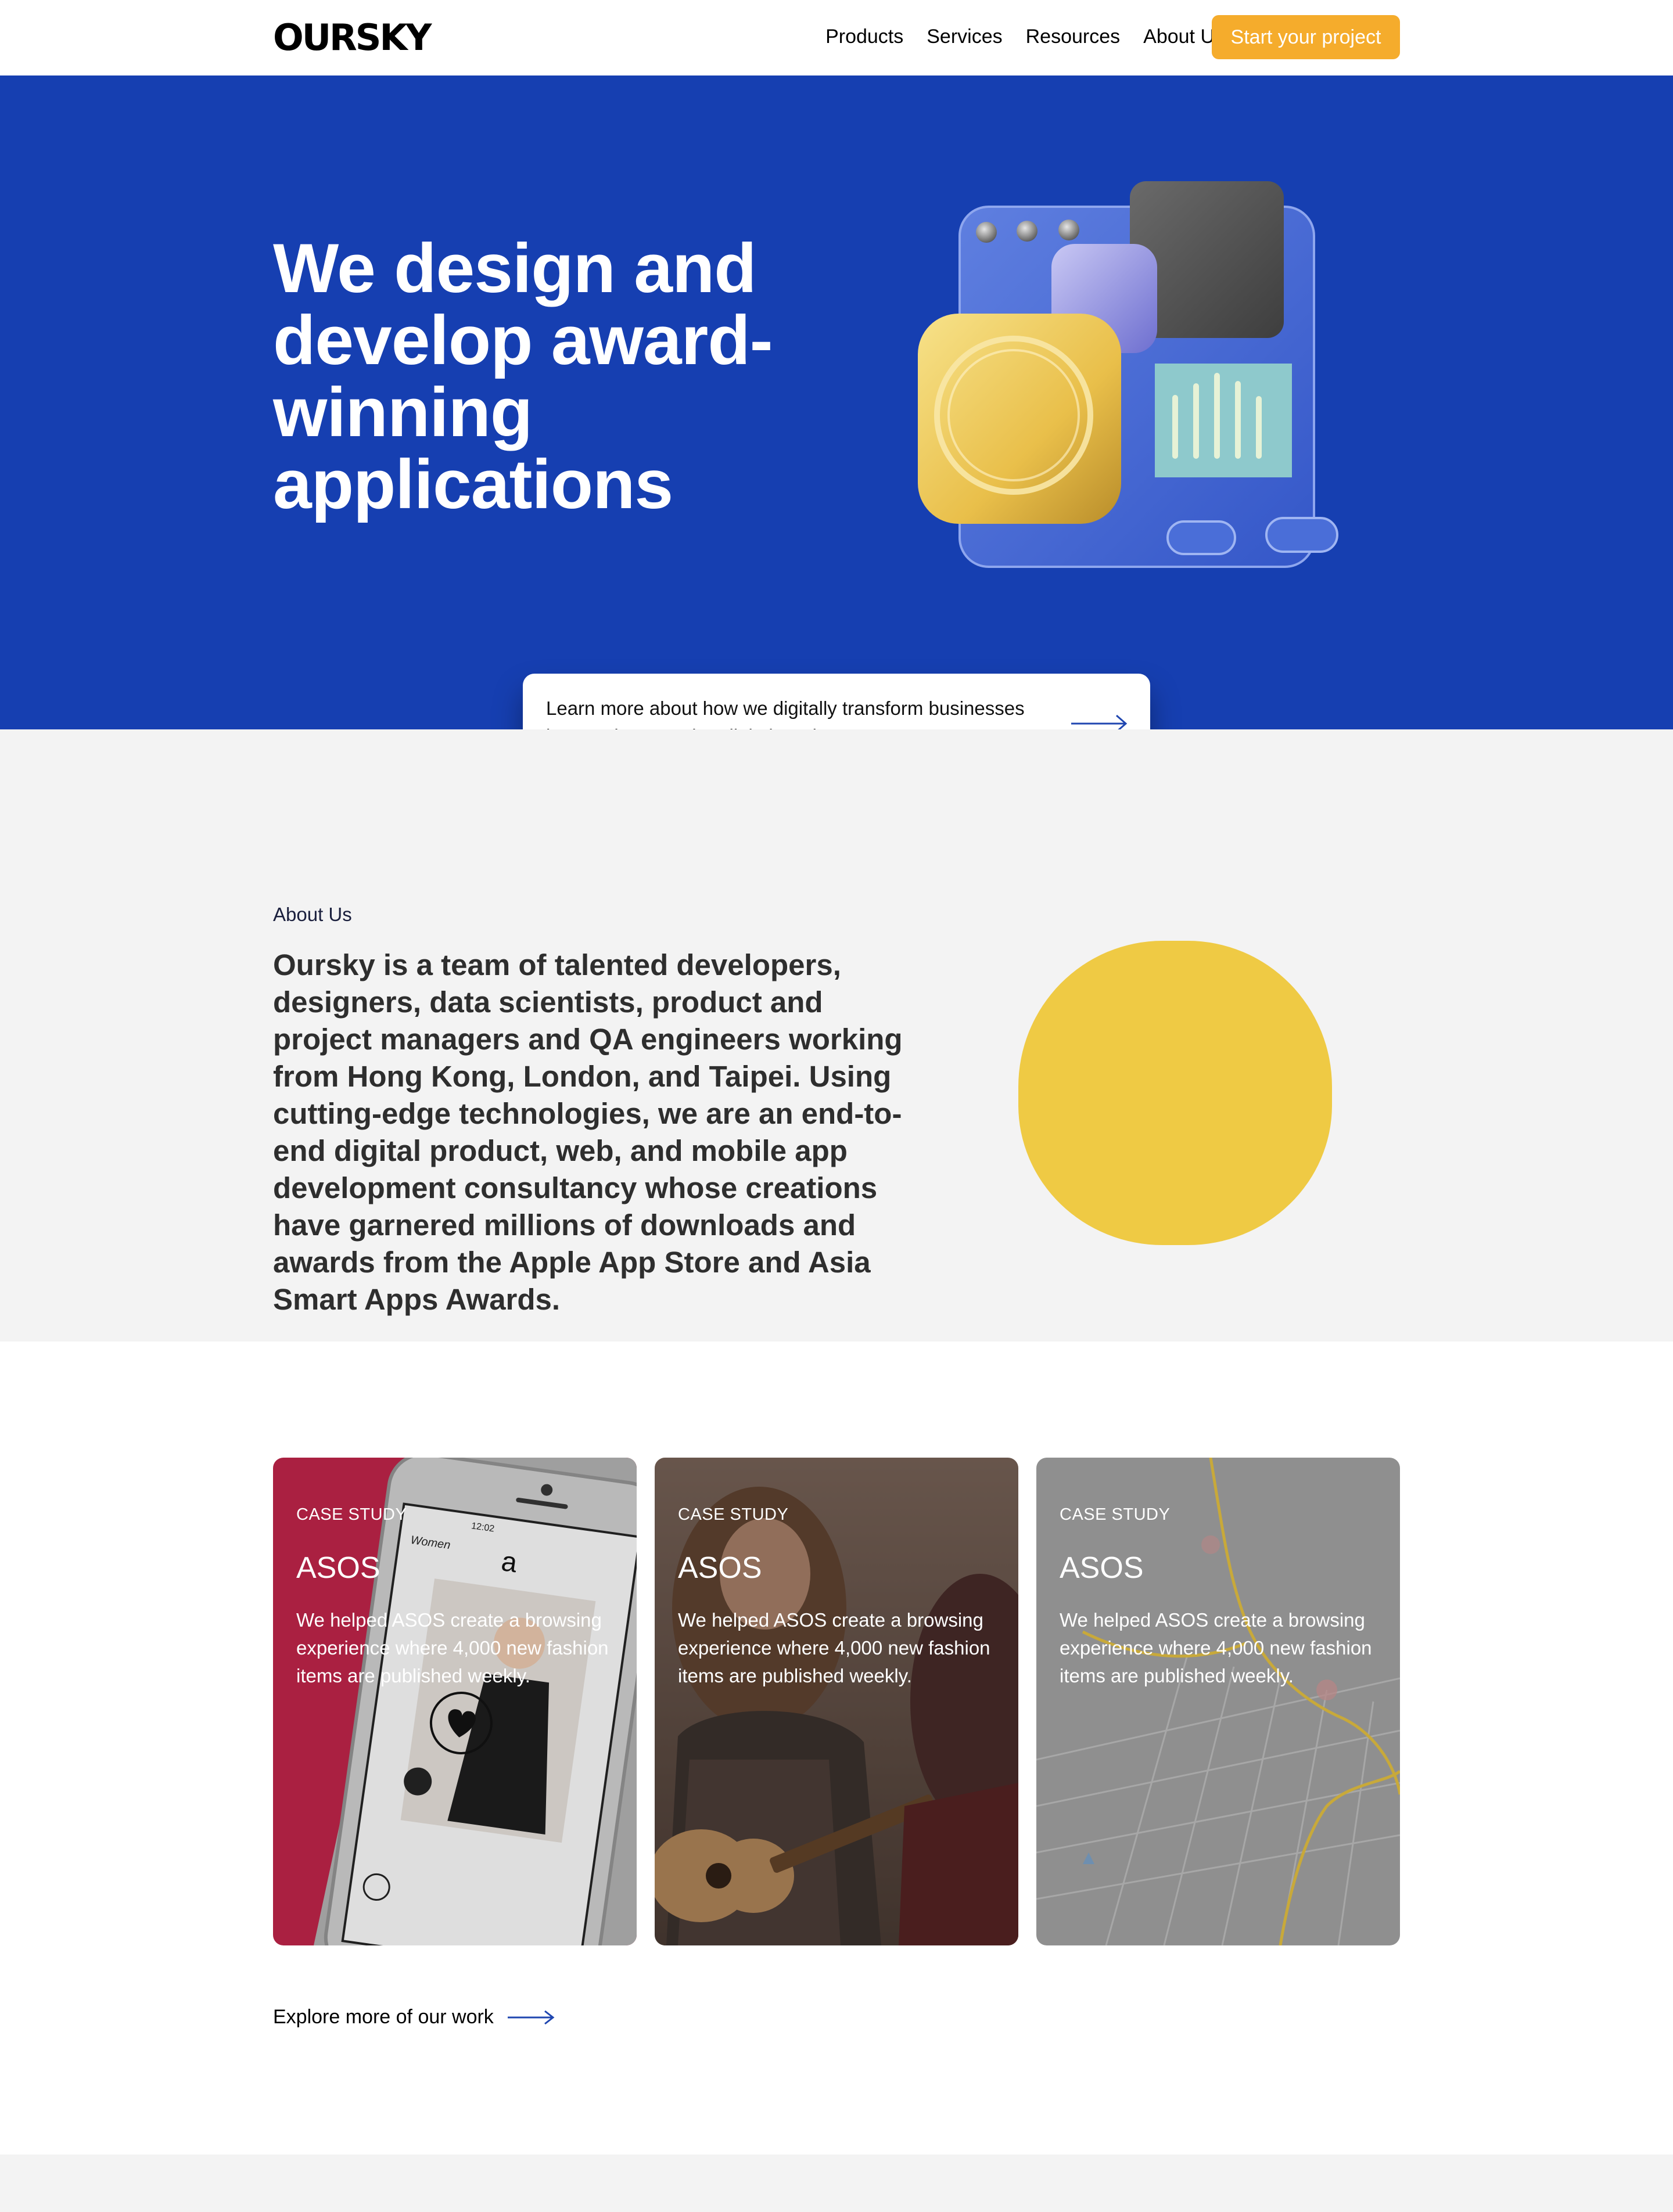 The width and height of the screenshot is (1673, 2212). I want to click on nav-products-link: Products, so click(864, 36).